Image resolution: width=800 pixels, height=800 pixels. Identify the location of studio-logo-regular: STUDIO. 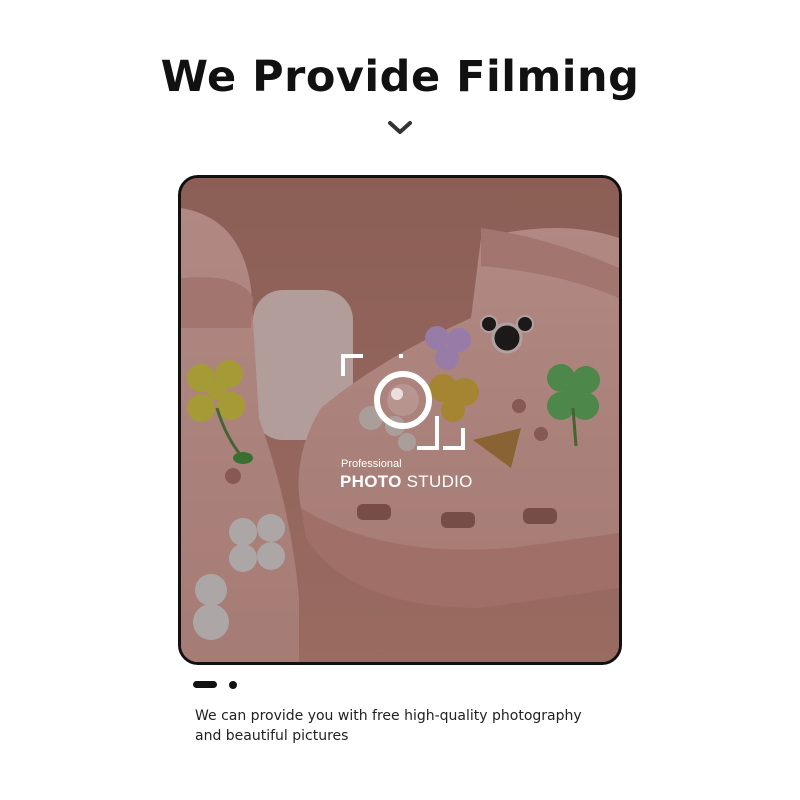
(439, 481).